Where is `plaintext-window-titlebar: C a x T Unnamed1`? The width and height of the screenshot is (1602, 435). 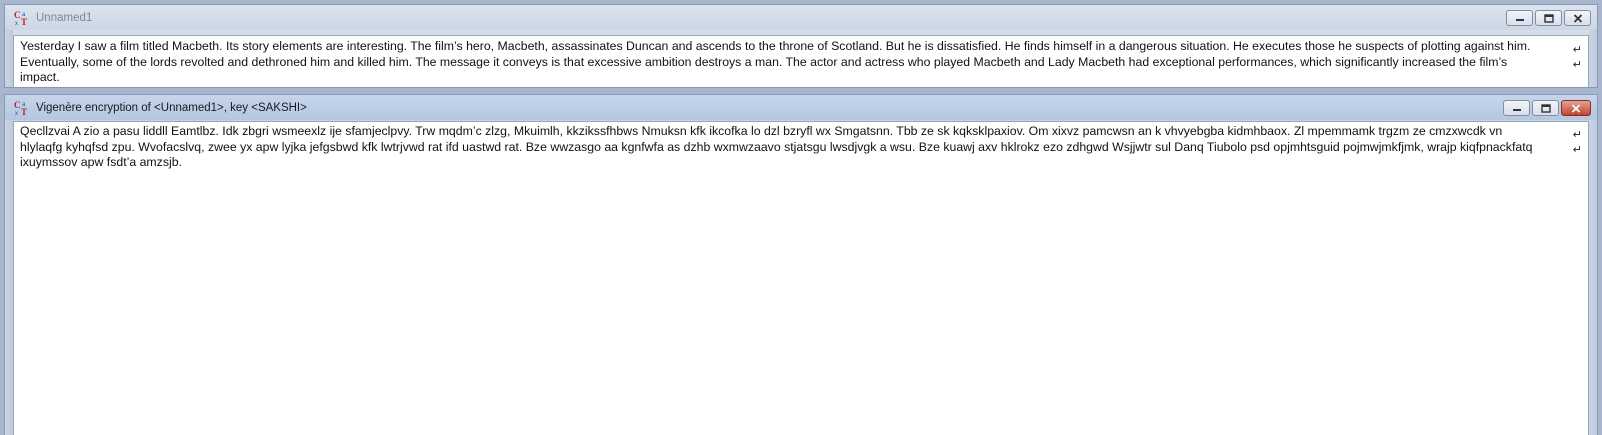 plaintext-window-titlebar: C a x T Unnamed1 is located at coordinates (801, 17).